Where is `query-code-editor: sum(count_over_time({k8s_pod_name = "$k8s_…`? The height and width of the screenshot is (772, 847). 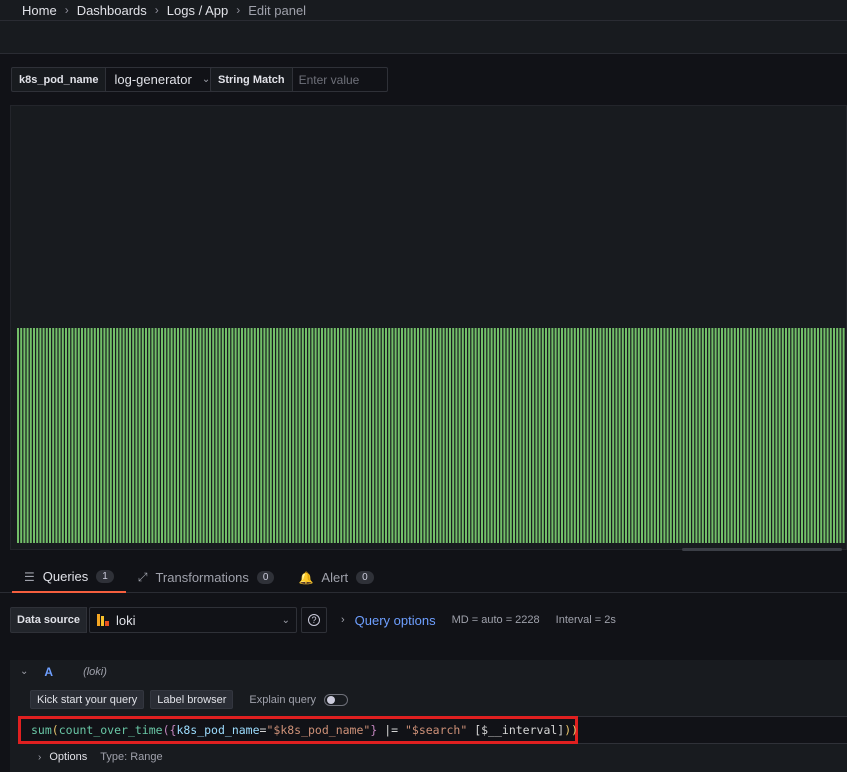
query-code-editor: sum(count_over_time({k8s_pod_name = "$k8s_… is located at coordinates (298, 730).